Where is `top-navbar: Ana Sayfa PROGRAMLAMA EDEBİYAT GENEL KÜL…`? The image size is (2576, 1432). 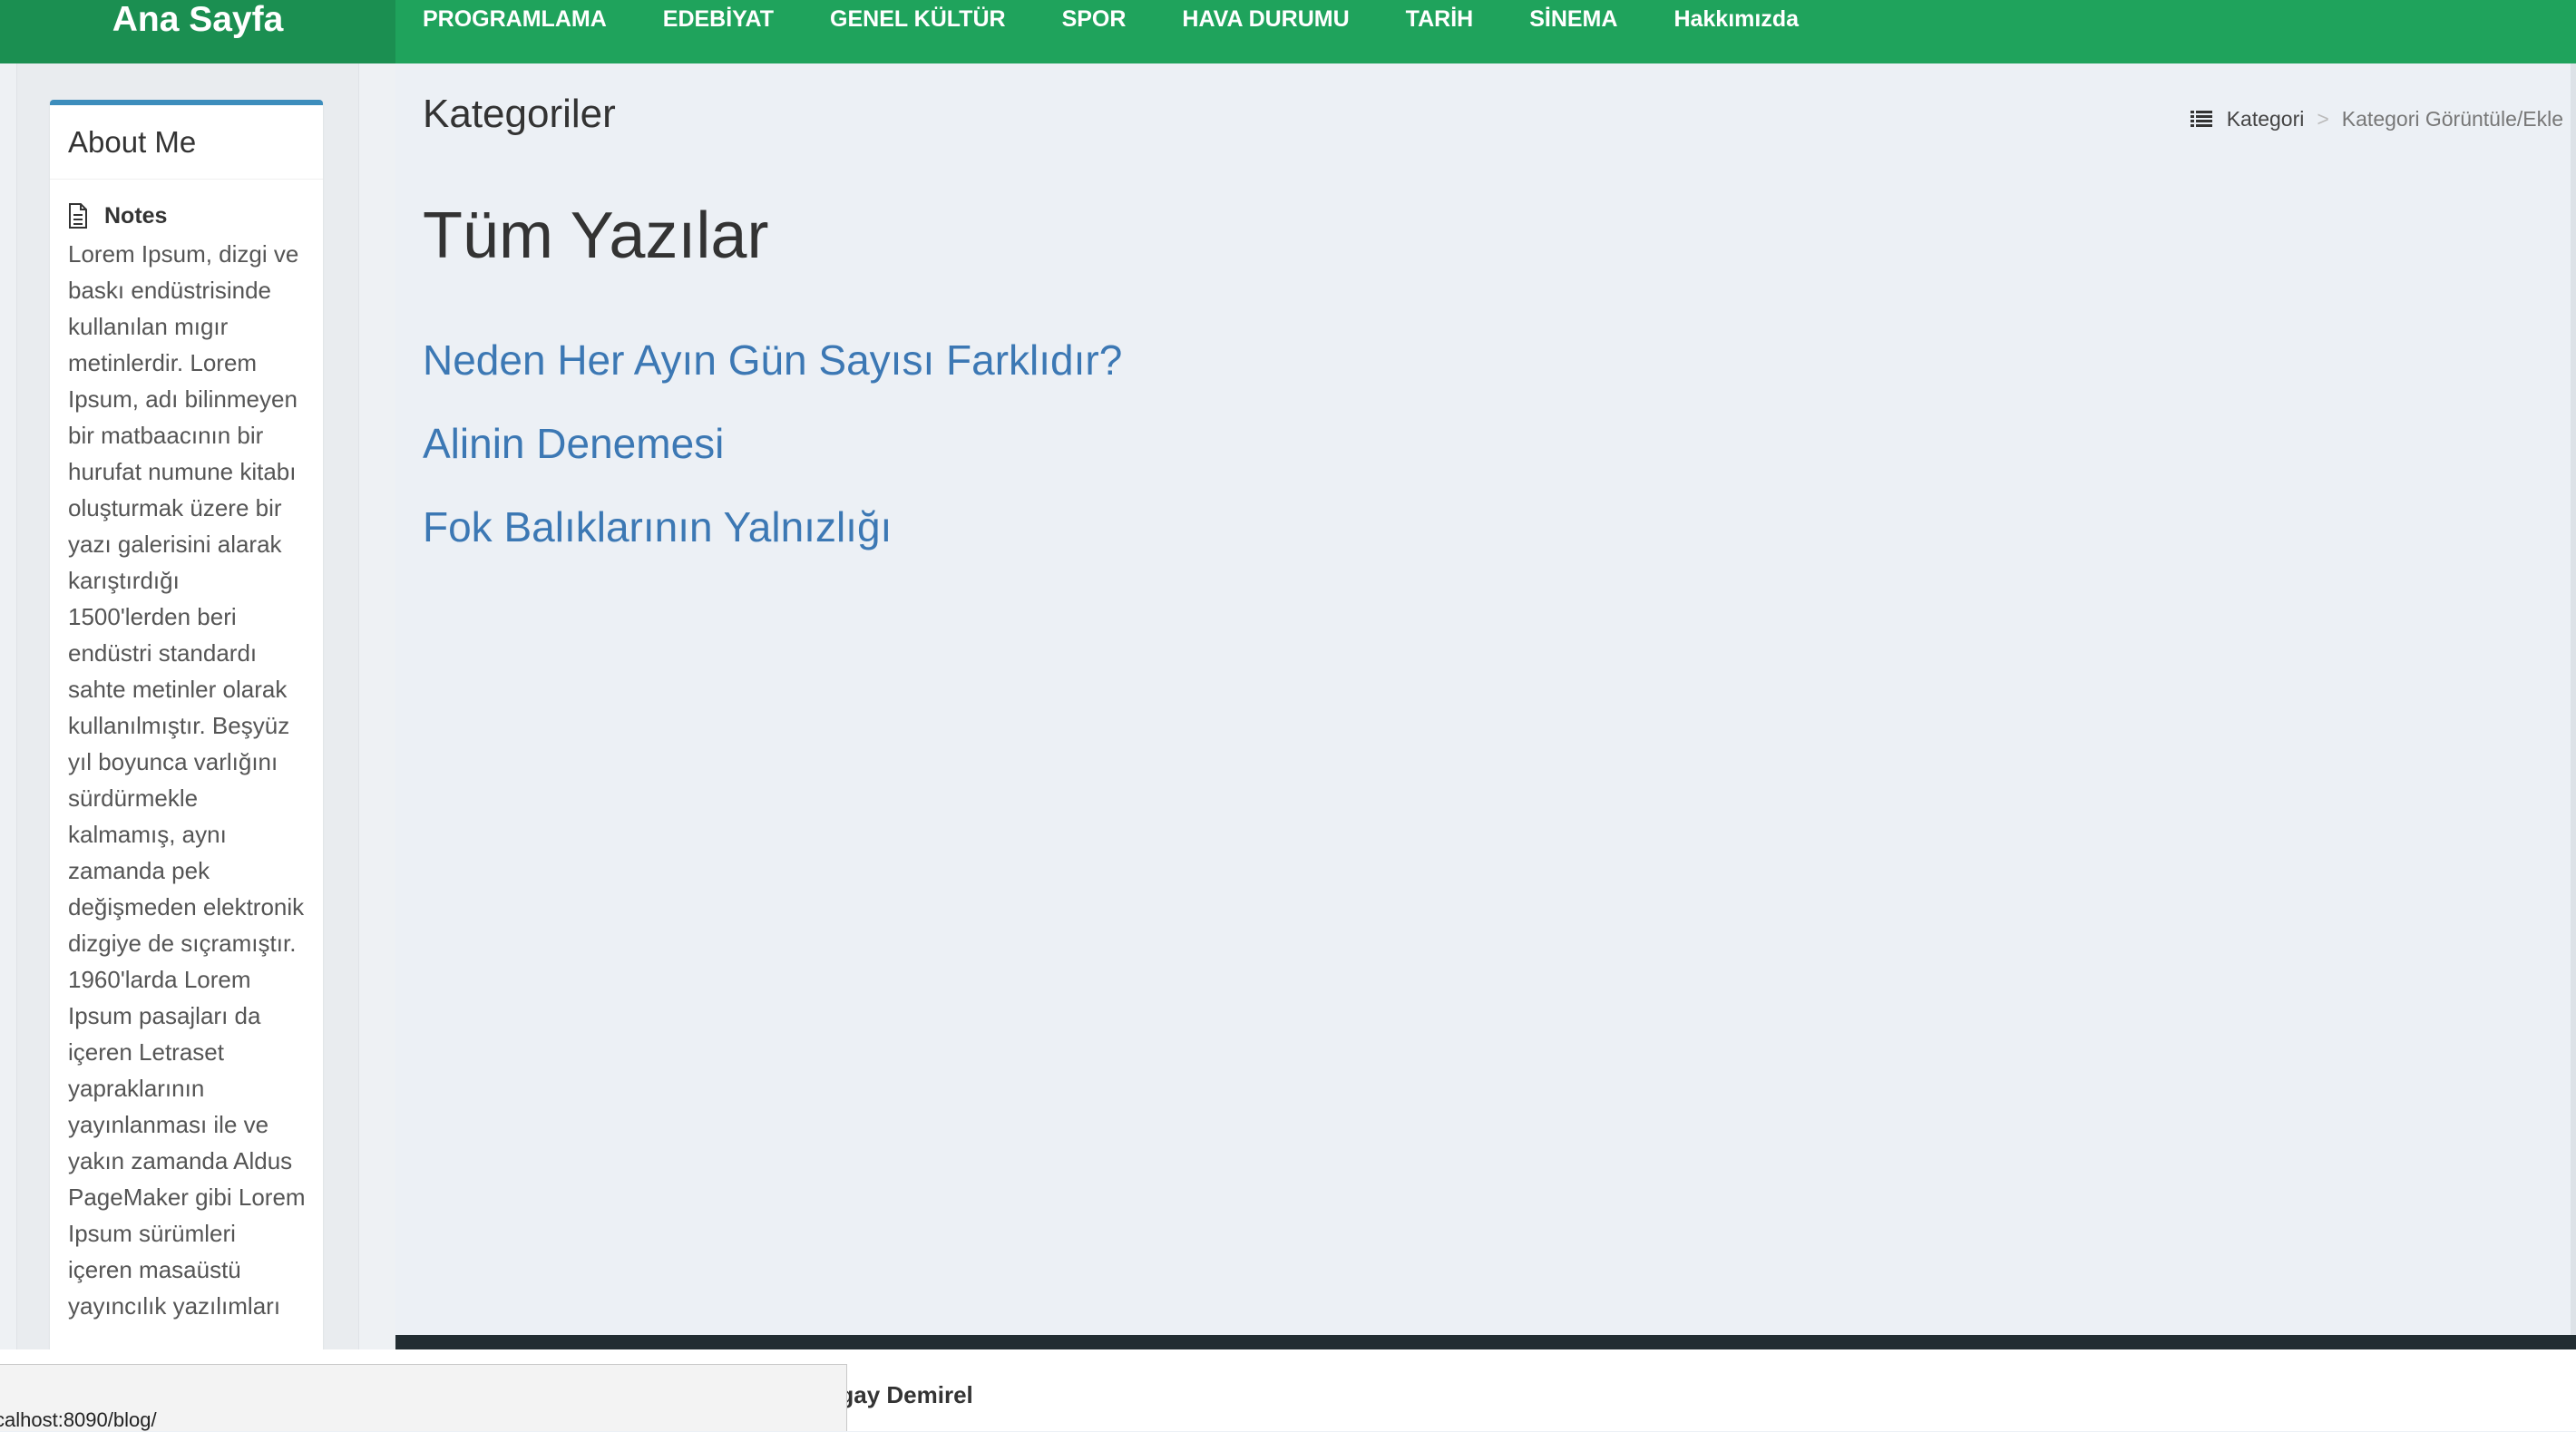 top-navbar: Ana Sayfa PROGRAMLAMA EDEBİYAT GENEL KÜL… is located at coordinates (1288, 31).